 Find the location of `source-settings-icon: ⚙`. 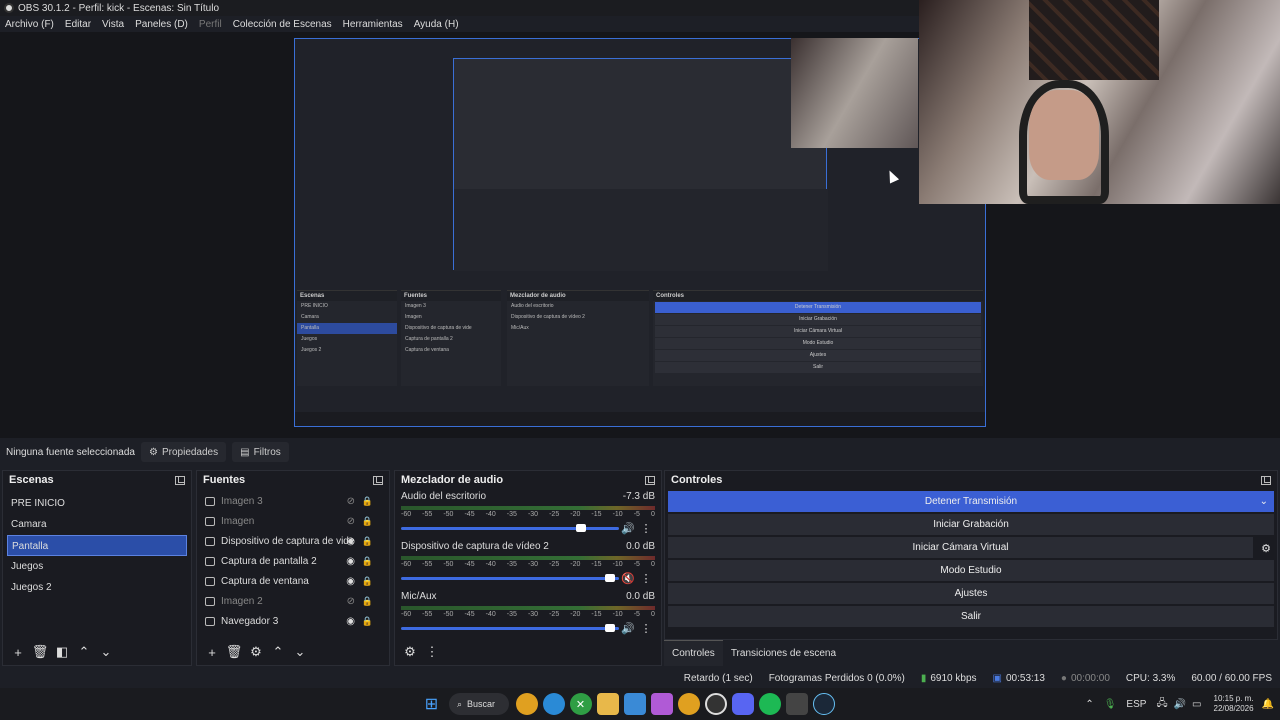

source-settings-icon: ⚙ is located at coordinates (256, 652).